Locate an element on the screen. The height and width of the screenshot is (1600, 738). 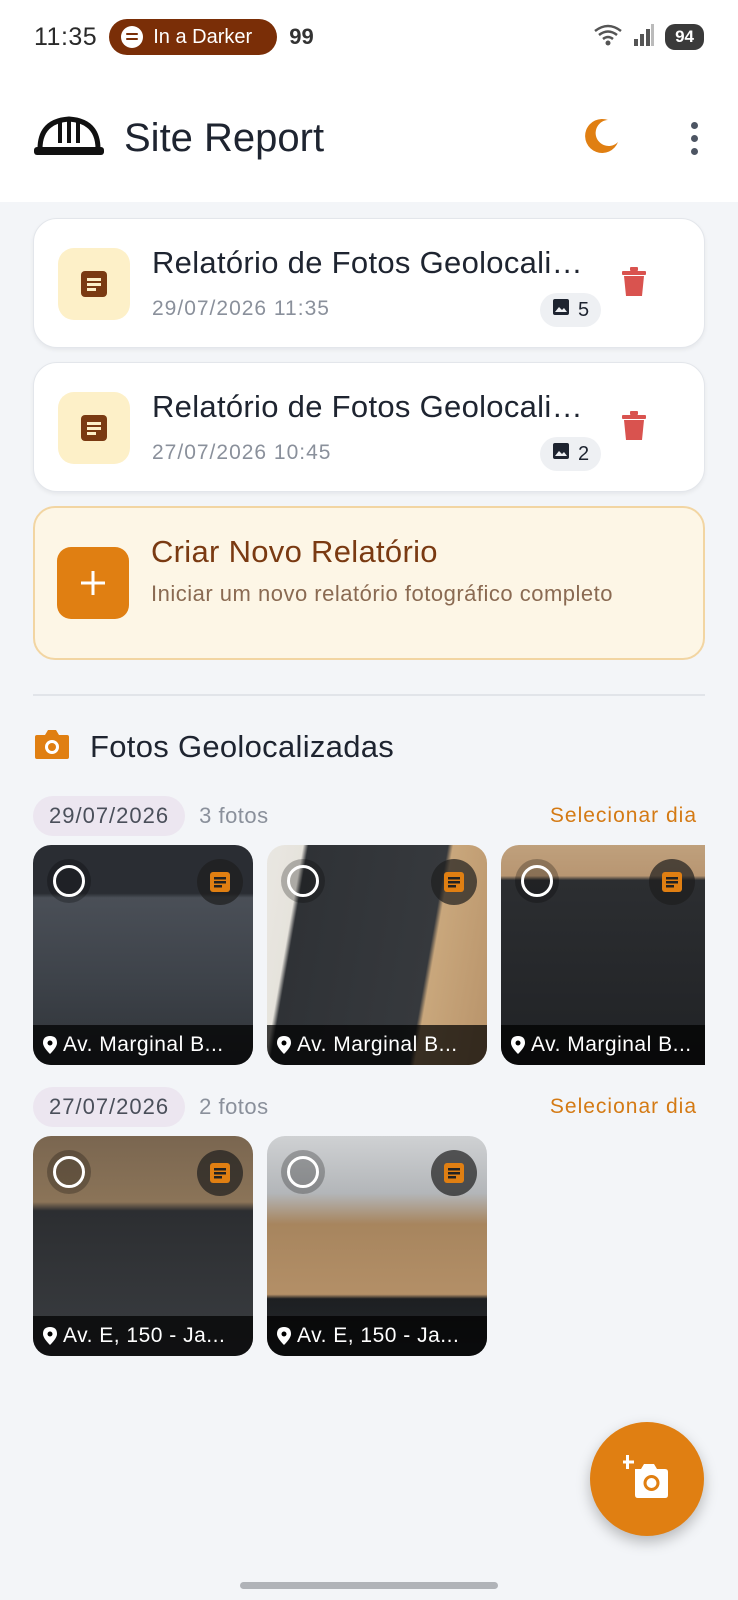
notification-count: 99 is located at coordinates (301, 36).